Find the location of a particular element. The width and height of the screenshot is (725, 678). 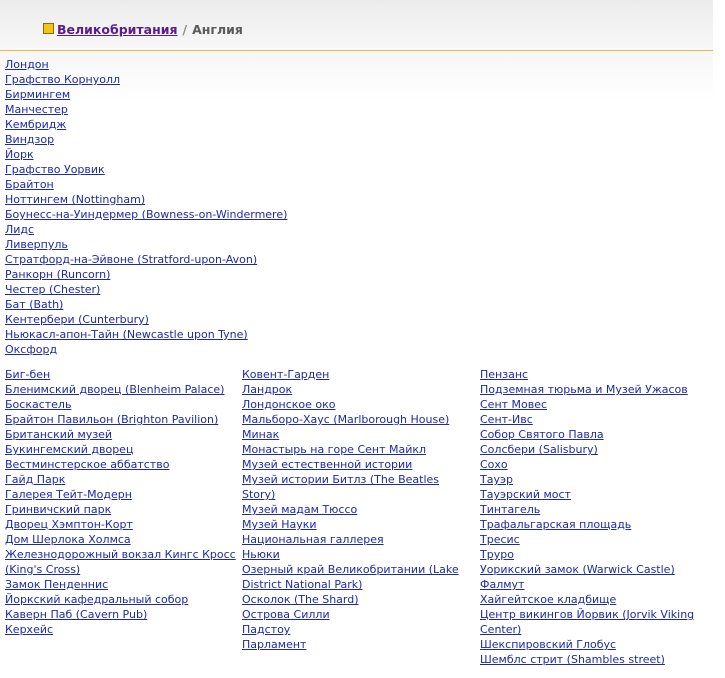

attraction-link: Хайгейтское кладбище is located at coordinates (548, 599).